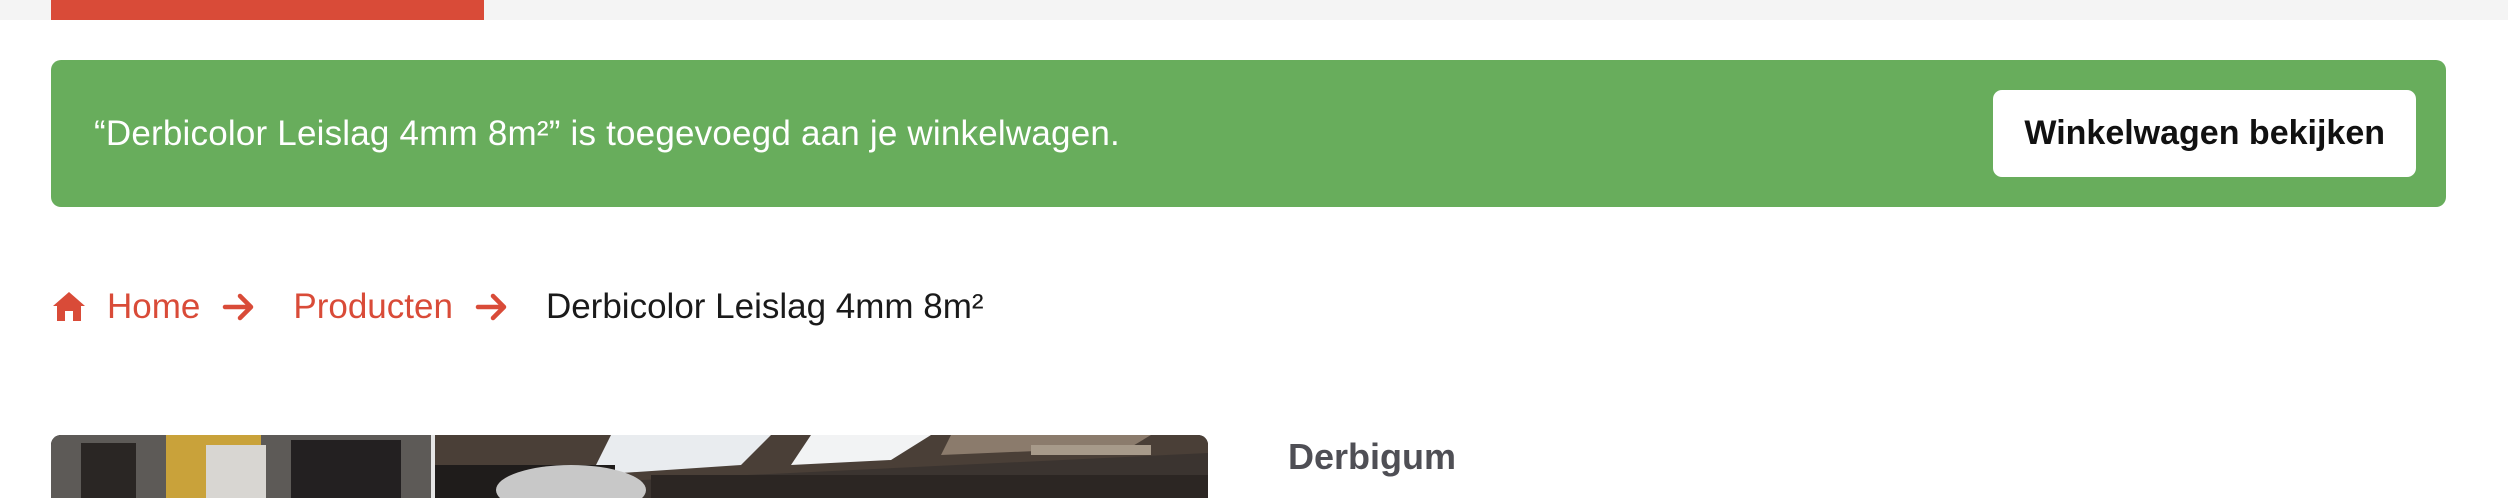 The height and width of the screenshot is (498, 2508). Describe the element at coordinates (2204, 133) in the screenshot. I see `view-cart-button: Winkelwagen bekijken` at that location.